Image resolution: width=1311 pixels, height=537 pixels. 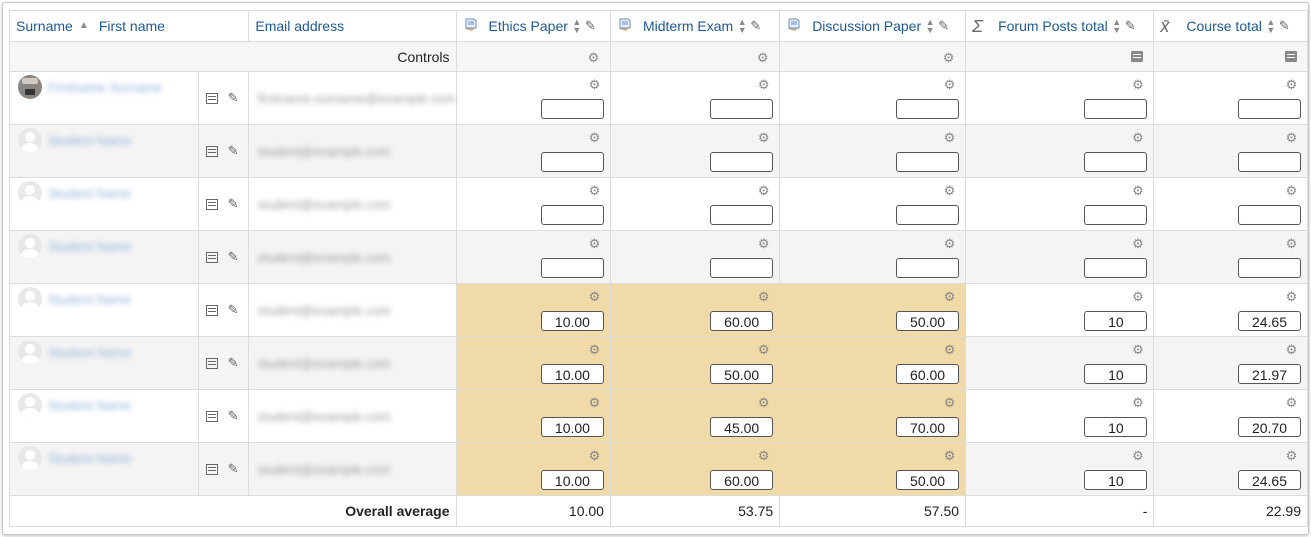 I want to click on sort-firstname-link: First name, so click(x=132, y=26).